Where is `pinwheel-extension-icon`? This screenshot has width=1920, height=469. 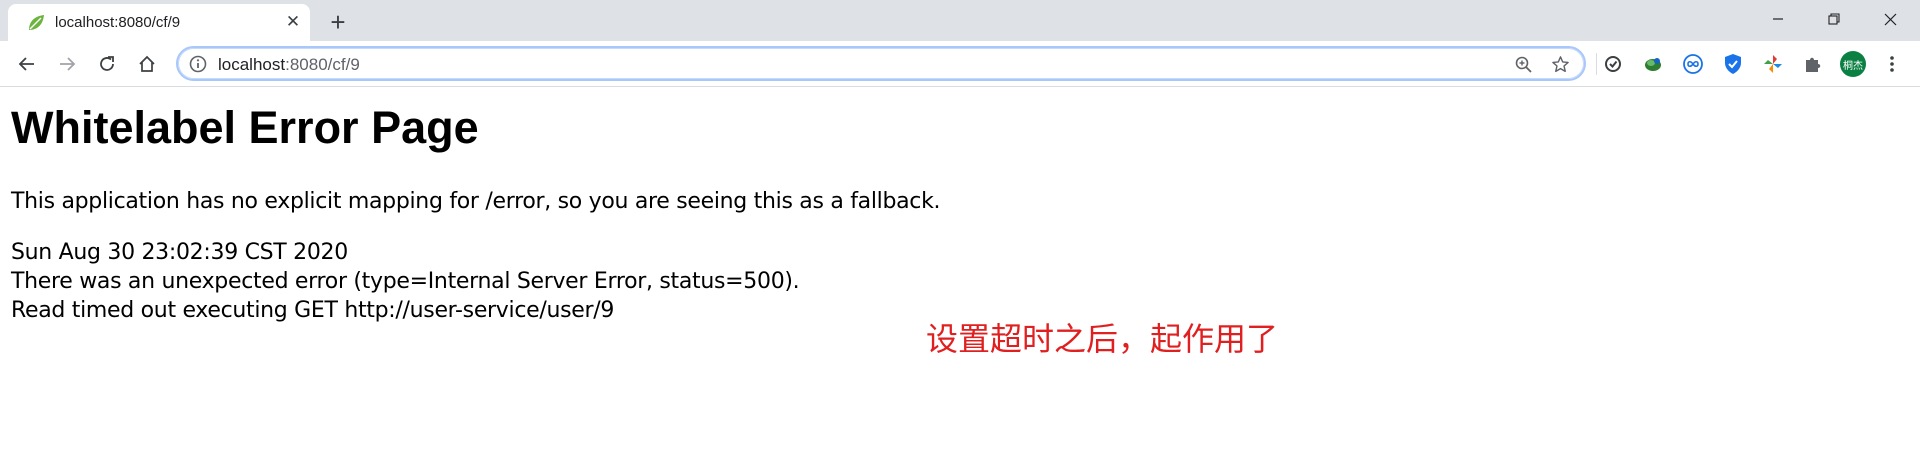
pinwheel-extension-icon is located at coordinates (1773, 64).